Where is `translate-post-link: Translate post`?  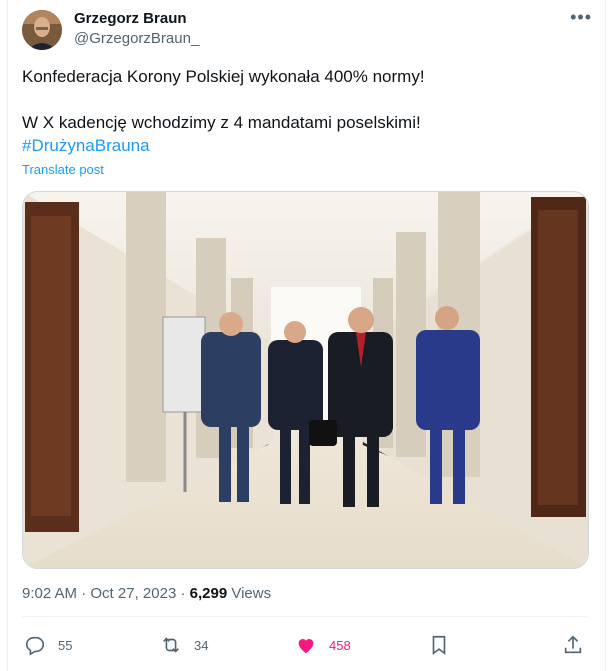
translate-post-link: Translate post is located at coordinates (63, 169).